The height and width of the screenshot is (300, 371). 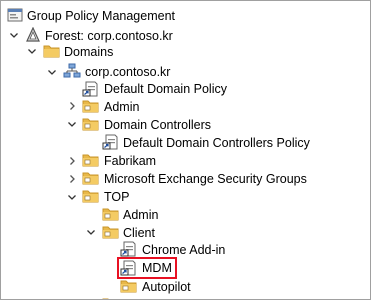 What do you see at coordinates (101, 16) in the screenshot?
I see `tree-root-label: Group Policy Management` at bounding box center [101, 16].